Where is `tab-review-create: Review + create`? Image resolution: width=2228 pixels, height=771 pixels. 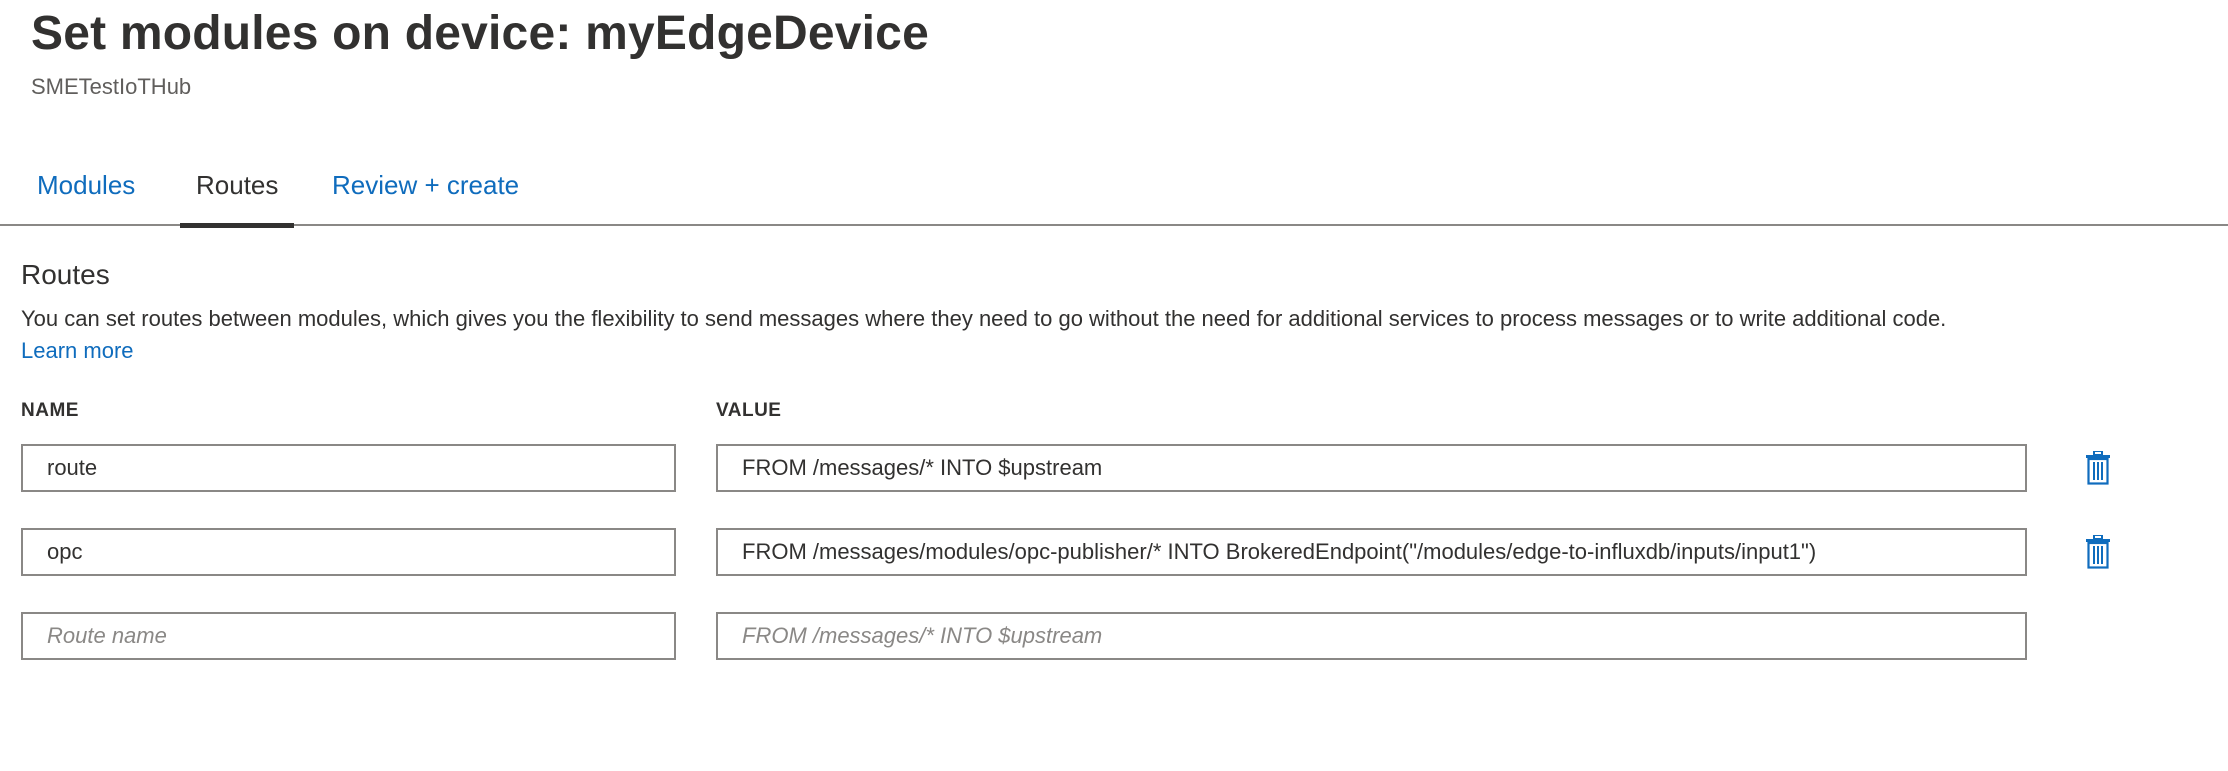
tab-review-create: Review + create is located at coordinates (425, 196).